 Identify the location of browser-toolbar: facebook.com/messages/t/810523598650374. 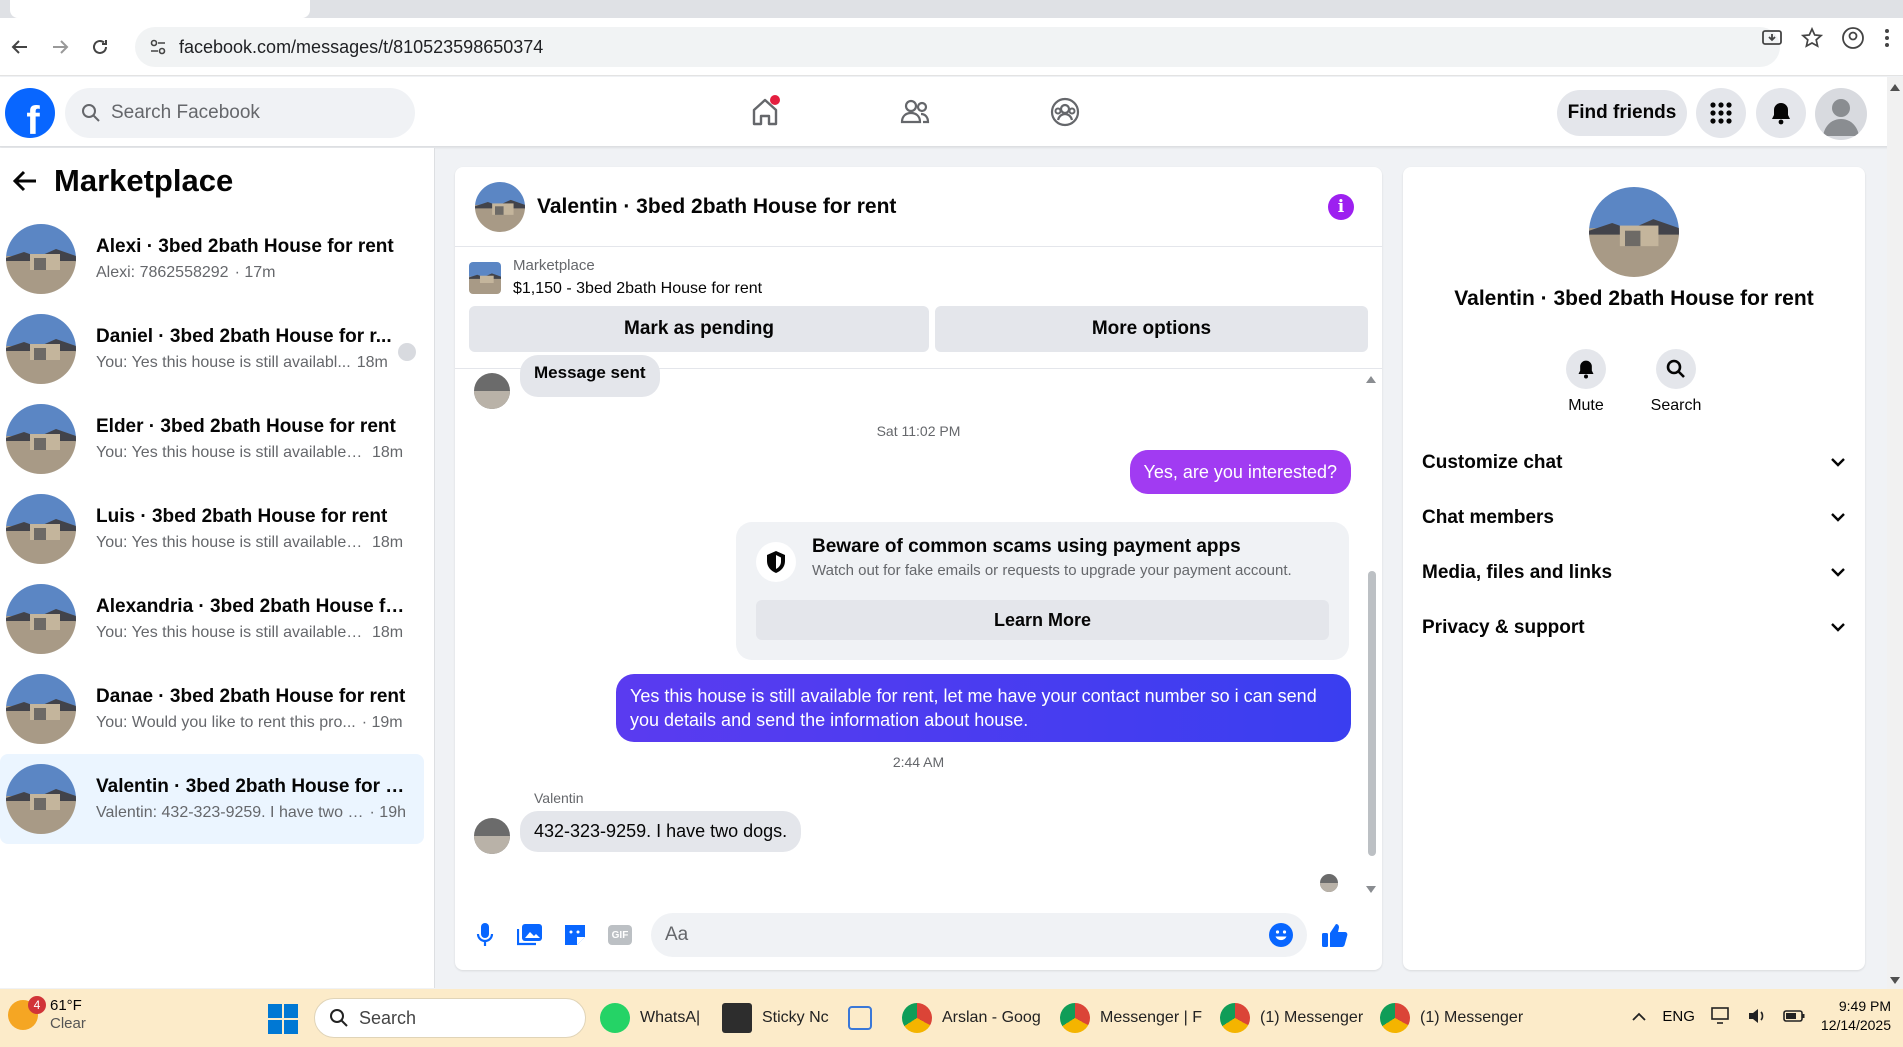
(951, 47).